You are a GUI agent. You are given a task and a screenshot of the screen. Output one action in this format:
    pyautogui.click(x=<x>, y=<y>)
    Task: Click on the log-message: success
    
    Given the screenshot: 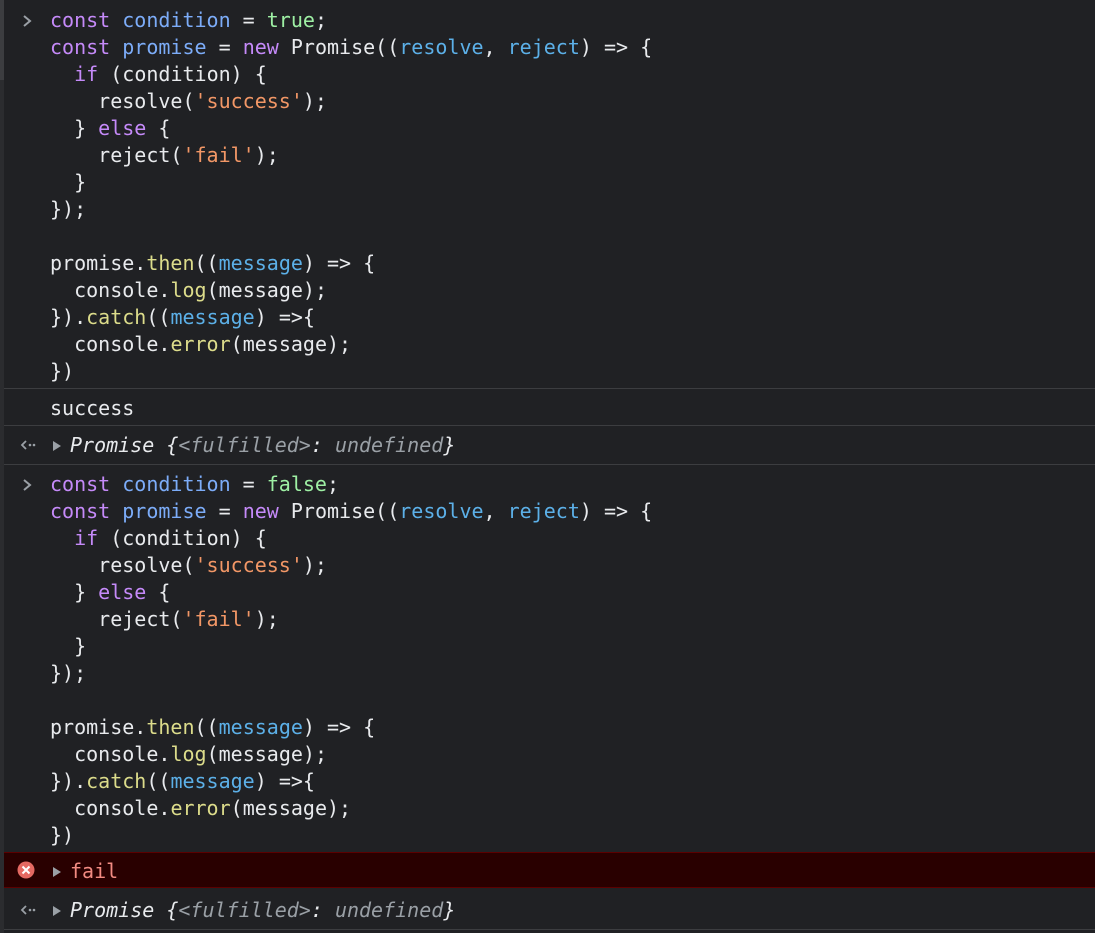 What is the action you would take?
    pyautogui.click(x=549, y=408)
    